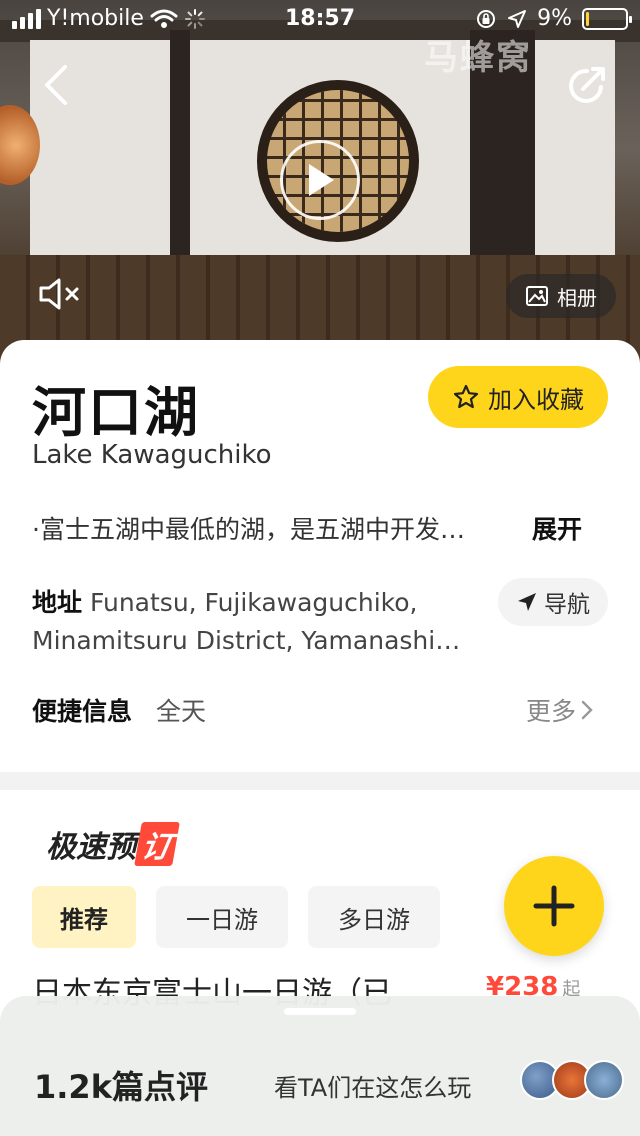 The height and width of the screenshot is (1136, 640). Describe the element at coordinates (587, 710) in the screenshot. I see `chevron-right-icon` at that location.